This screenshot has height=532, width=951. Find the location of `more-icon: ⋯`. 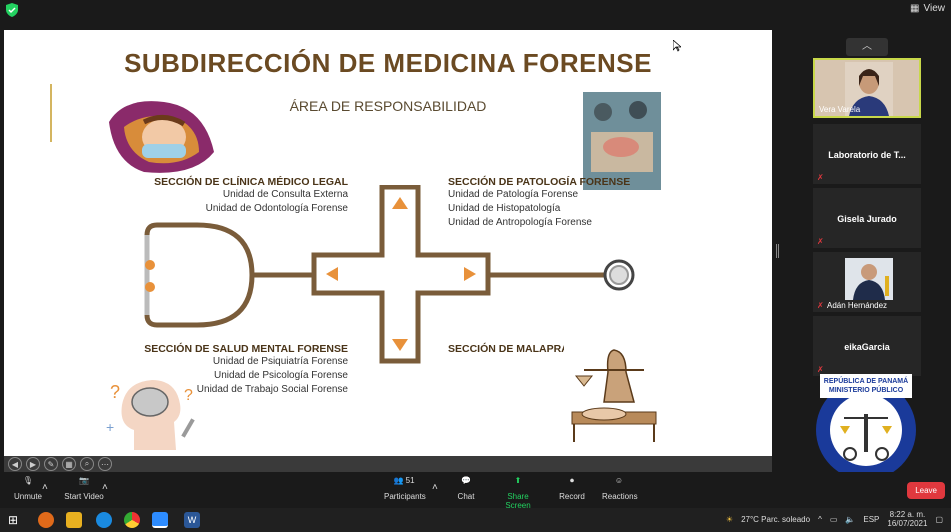

more-icon: ⋯ is located at coordinates (105, 464).